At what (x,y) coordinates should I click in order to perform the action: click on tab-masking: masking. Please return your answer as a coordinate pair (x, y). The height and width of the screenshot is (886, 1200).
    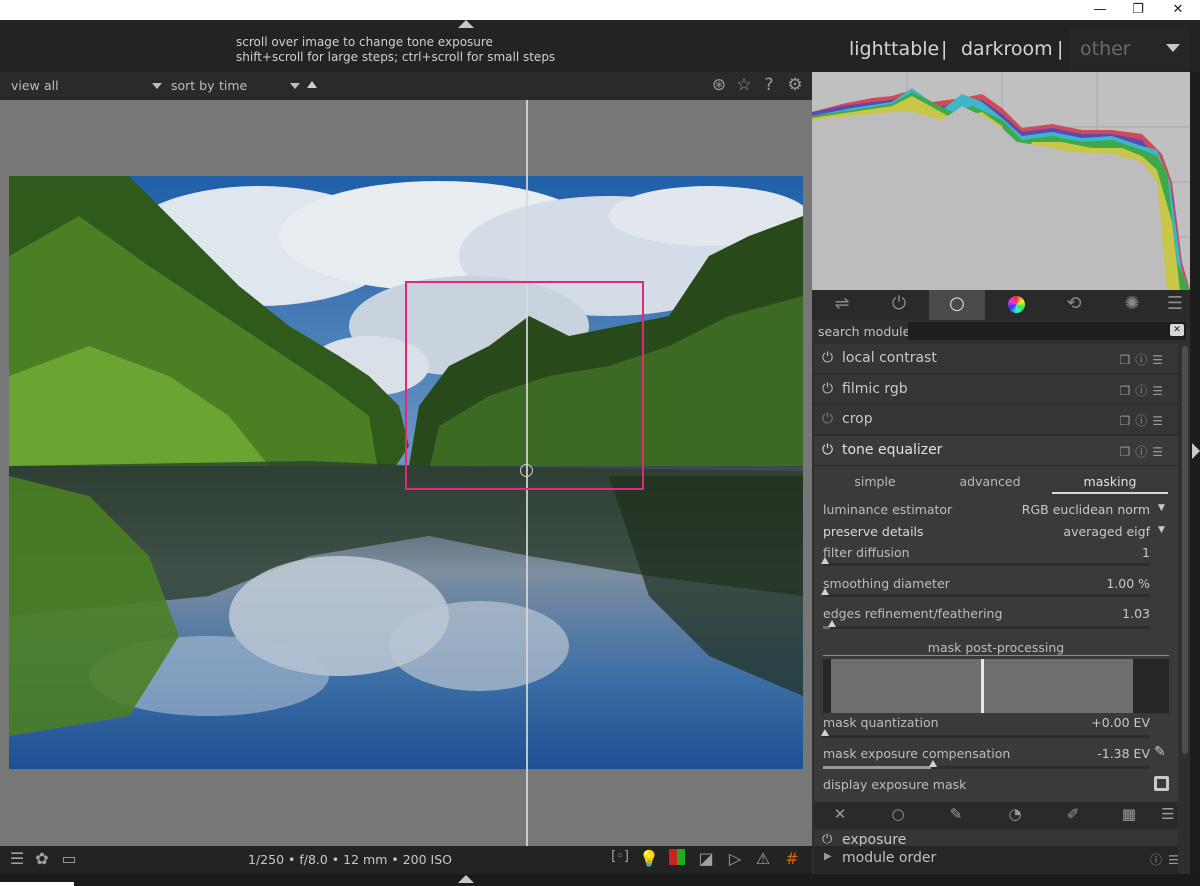
    Looking at the image, I should click on (1110, 481).